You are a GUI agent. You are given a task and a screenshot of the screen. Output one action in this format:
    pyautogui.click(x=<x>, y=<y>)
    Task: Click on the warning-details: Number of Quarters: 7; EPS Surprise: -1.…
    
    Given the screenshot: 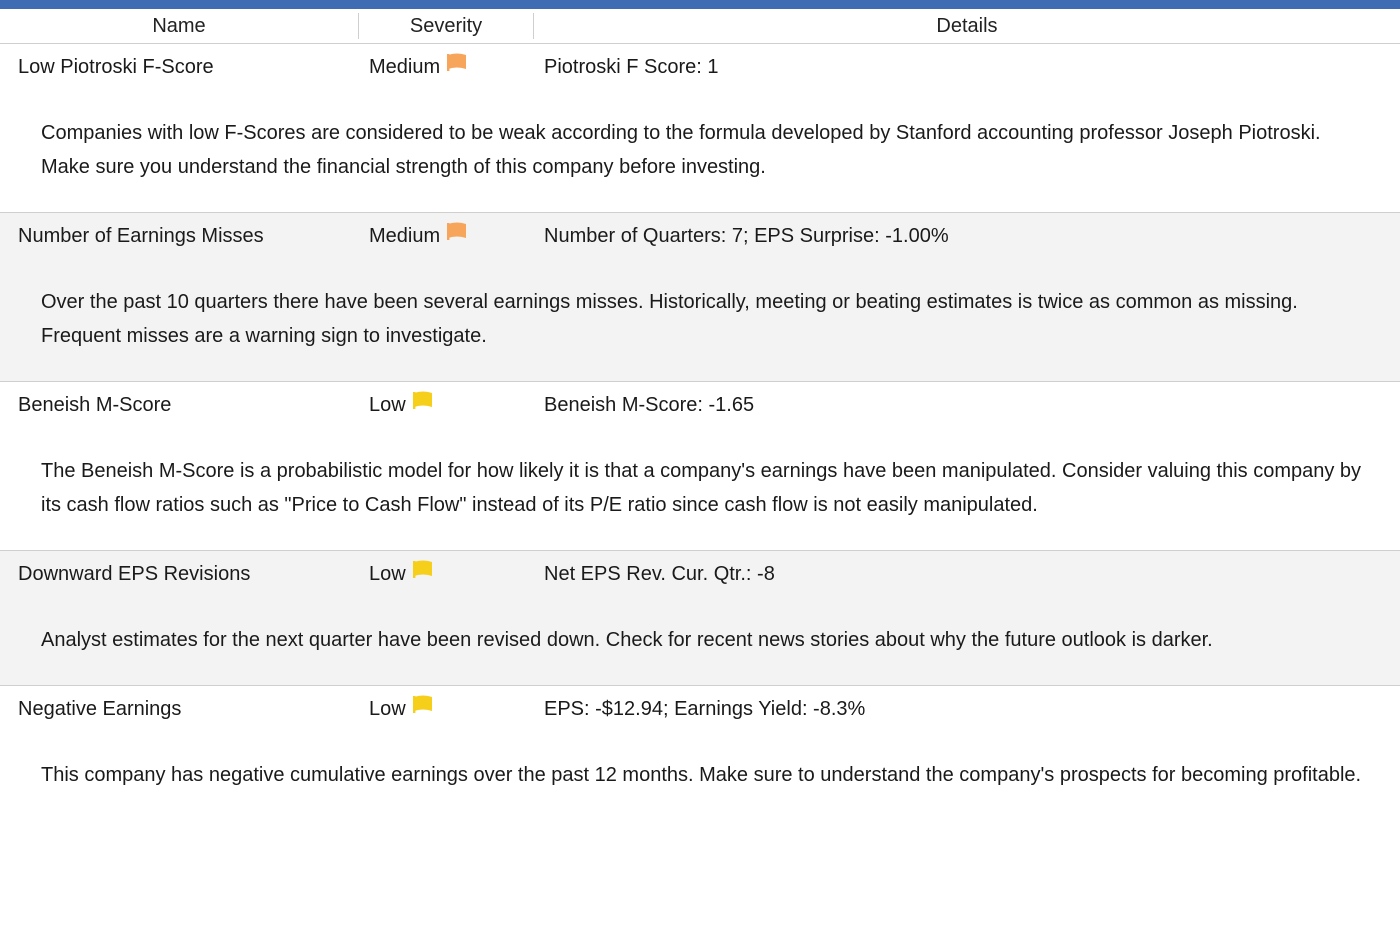 What is the action you would take?
    pyautogui.click(x=746, y=236)
    